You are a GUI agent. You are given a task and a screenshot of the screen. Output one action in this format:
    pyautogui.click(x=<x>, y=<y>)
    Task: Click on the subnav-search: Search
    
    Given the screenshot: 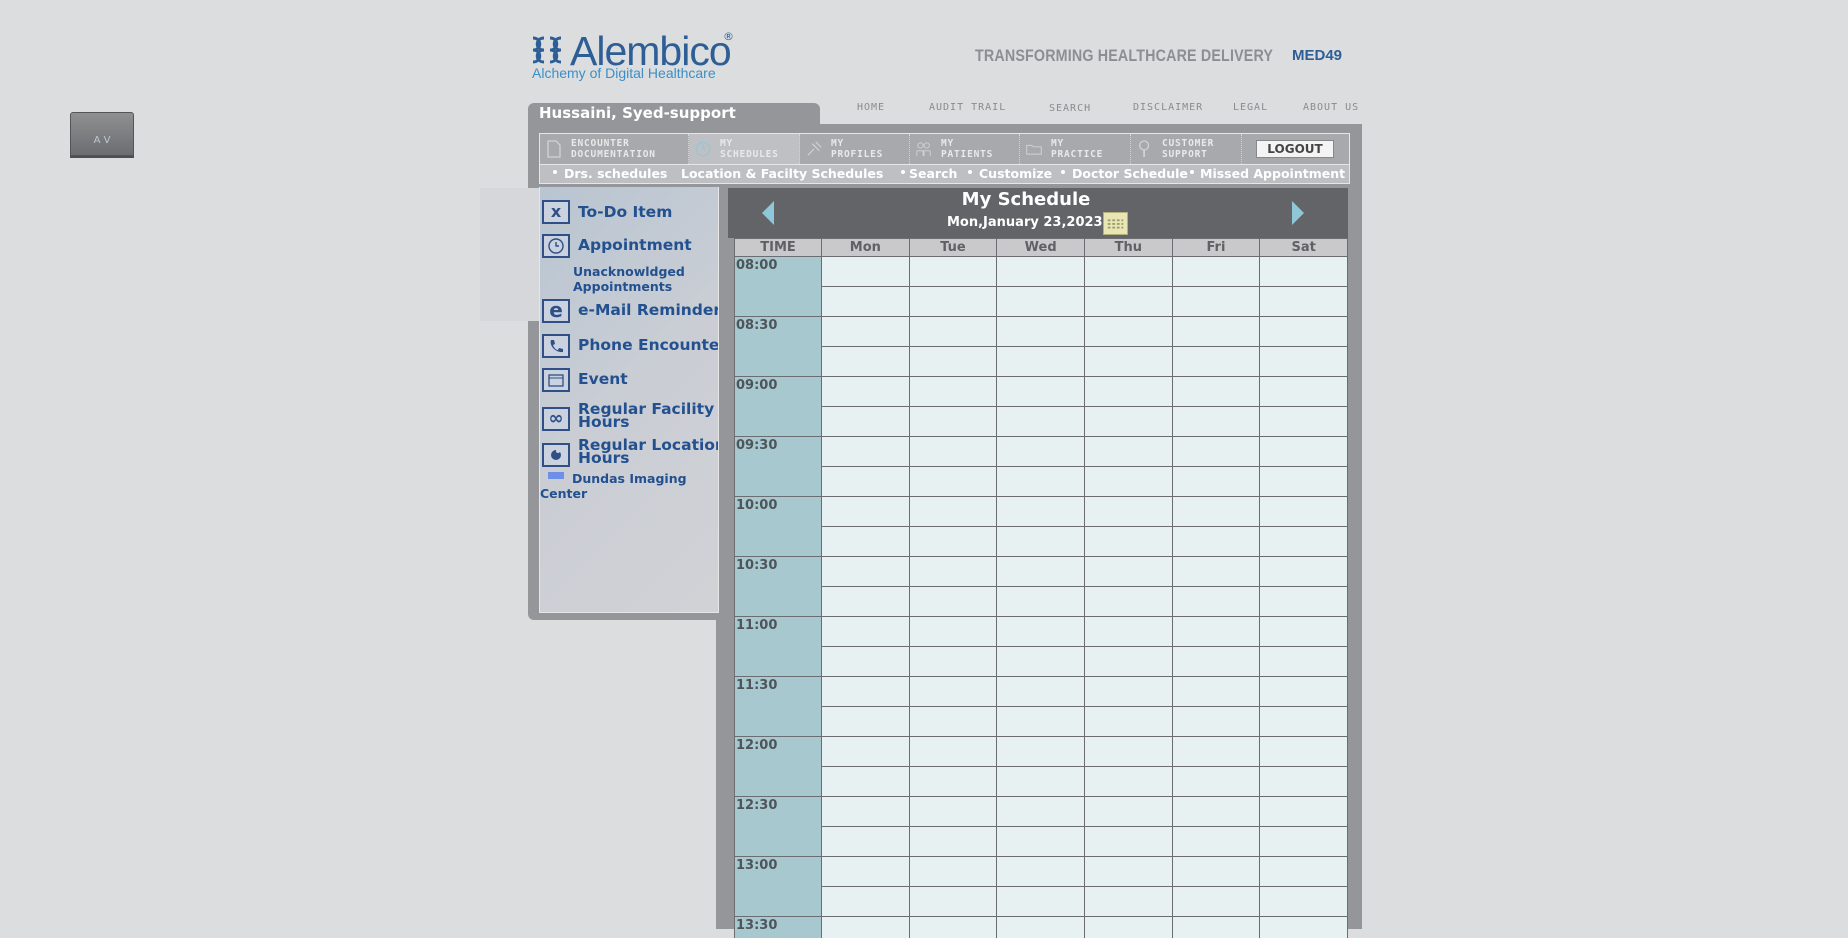 What is the action you would take?
    pyautogui.click(x=933, y=173)
    